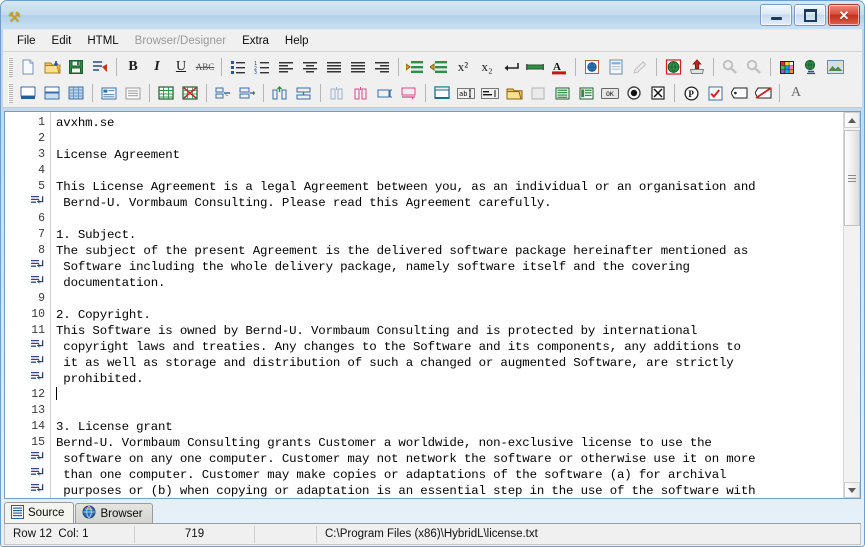 Image resolution: width=865 pixels, height=547 pixels. Describe the element at coordinates (715, 93) in the screenshot. I see `checkbox-edit-icon` at that location.